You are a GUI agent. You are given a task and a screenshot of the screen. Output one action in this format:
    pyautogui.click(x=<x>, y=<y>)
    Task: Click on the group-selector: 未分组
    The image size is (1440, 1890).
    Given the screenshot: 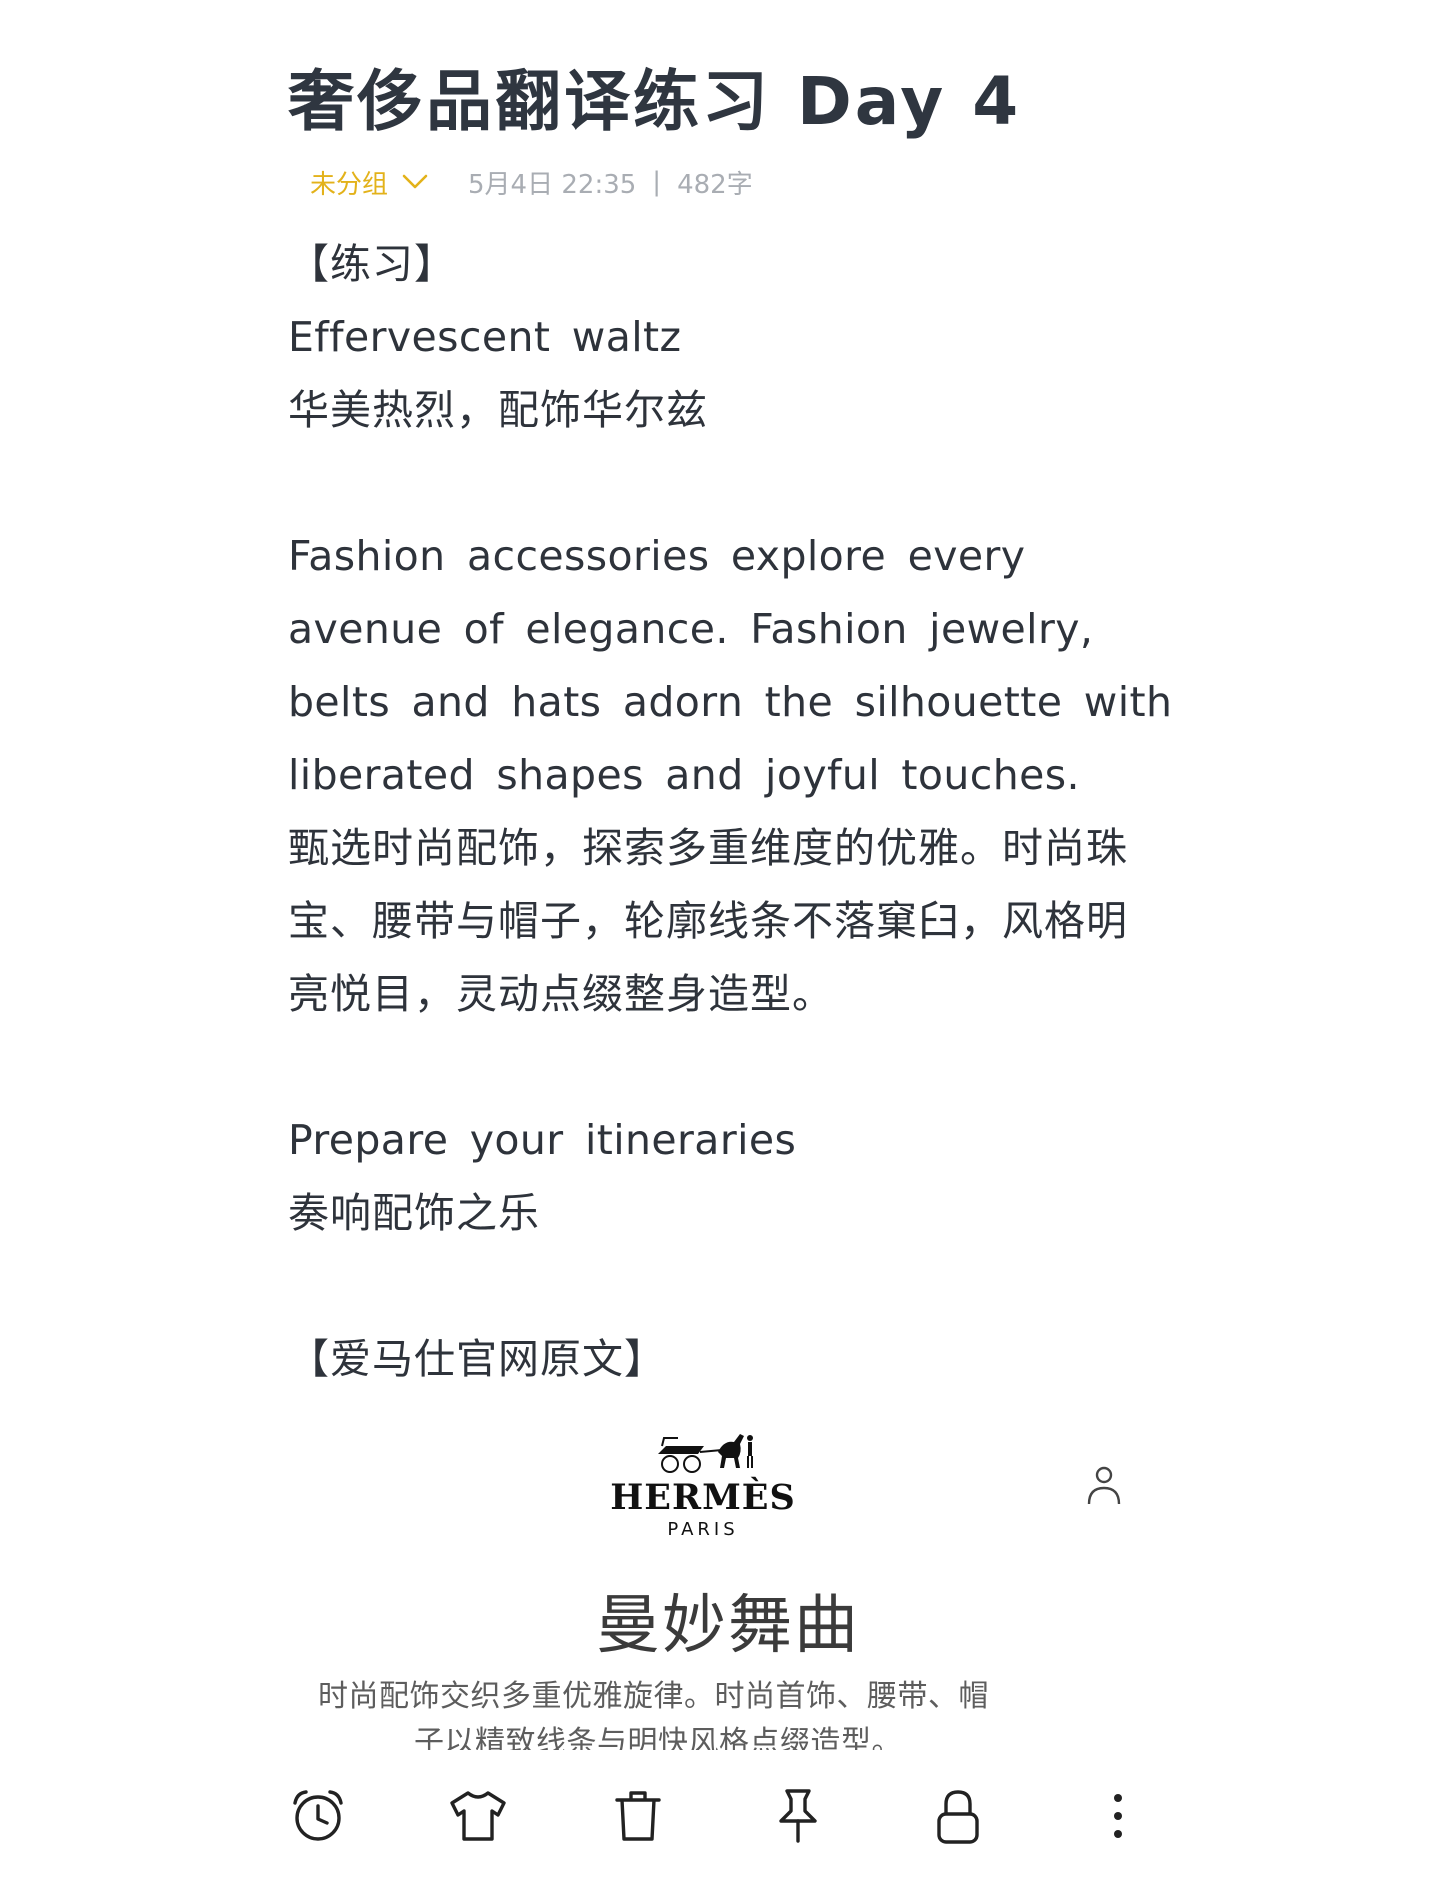 What is the action you would take?
    pyautogui.click(x=369, y=182)
    